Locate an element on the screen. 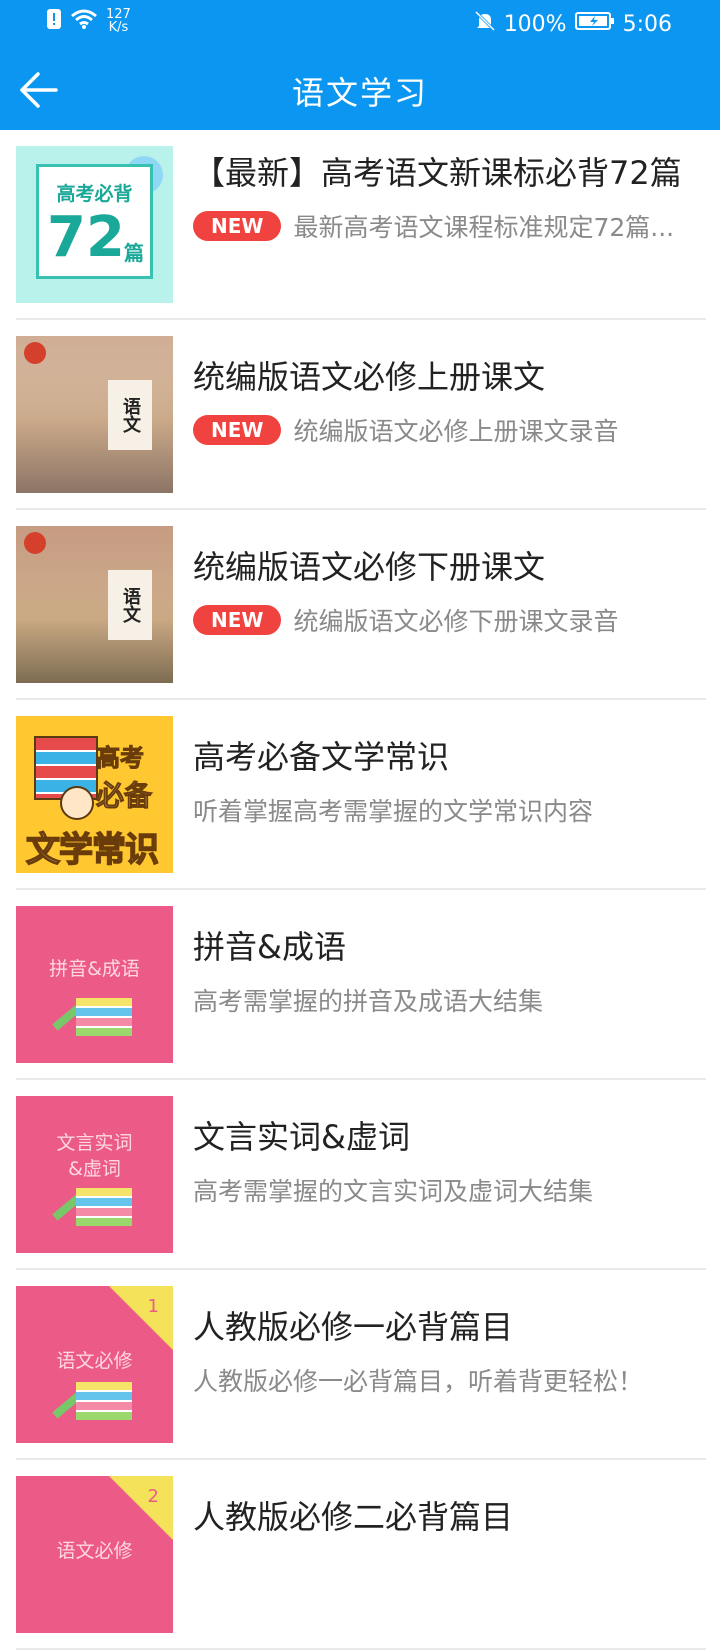 The height and width of the screenshot is (1650, 720). mute-bell-icon is located at coordinates (485, 24).